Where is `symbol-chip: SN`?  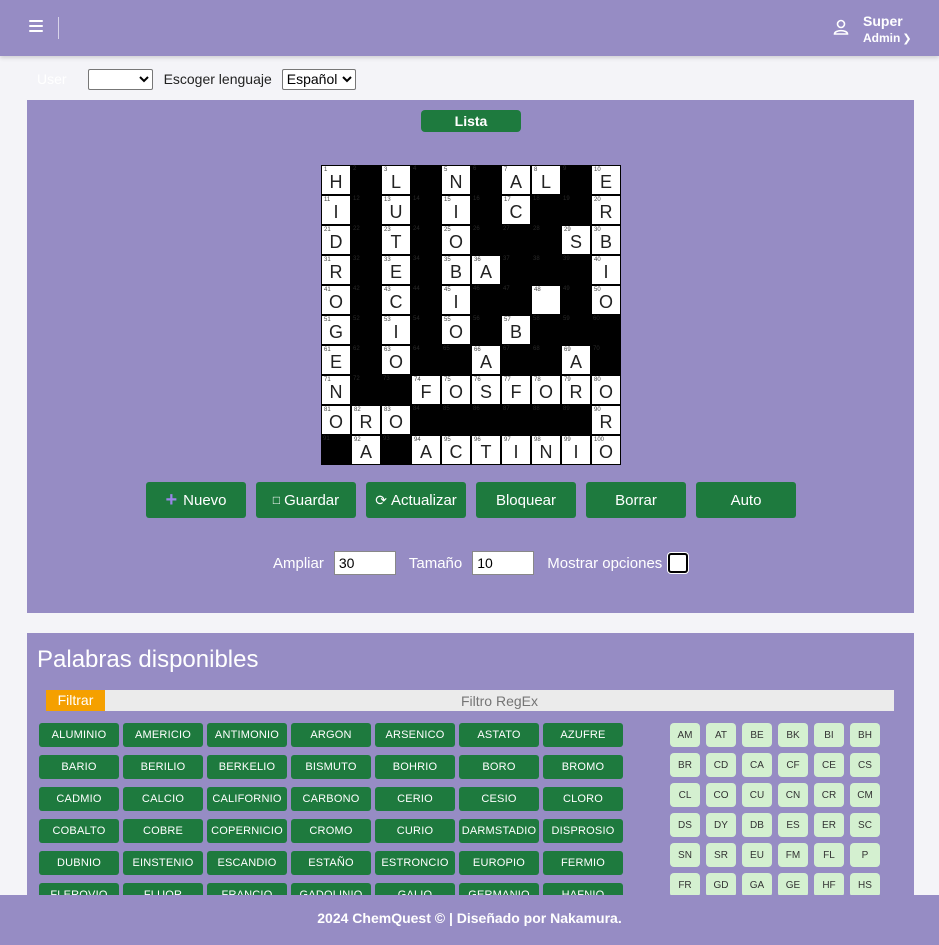
symbol-chip: SN is located at coordinates (685, 855).